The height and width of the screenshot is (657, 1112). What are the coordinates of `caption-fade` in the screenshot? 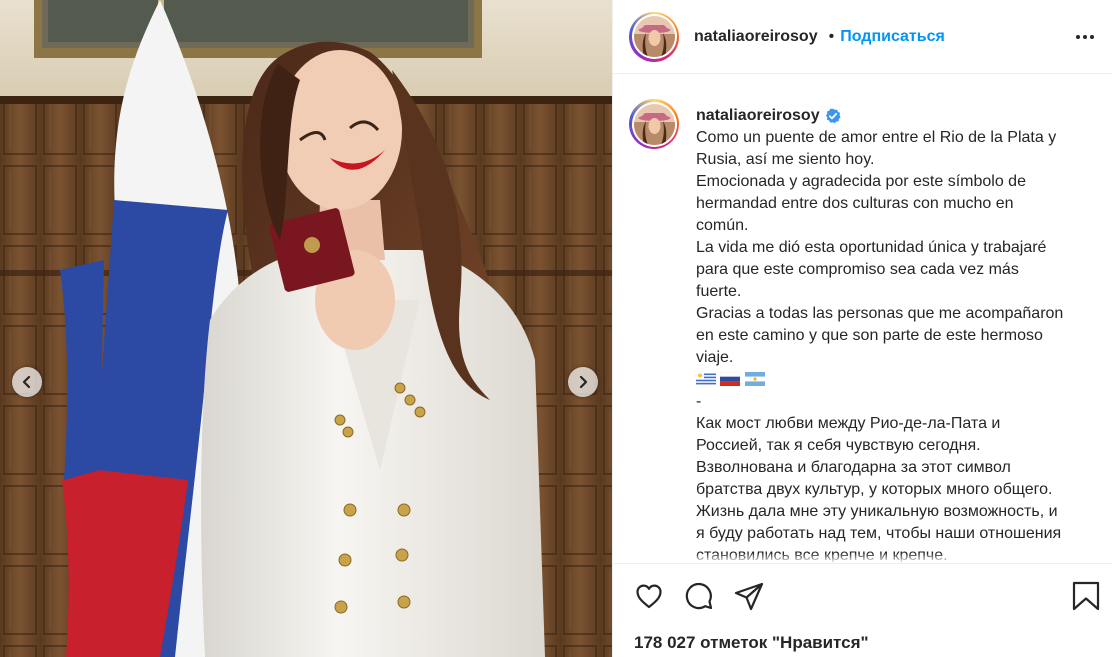 It's located at (862, 558).